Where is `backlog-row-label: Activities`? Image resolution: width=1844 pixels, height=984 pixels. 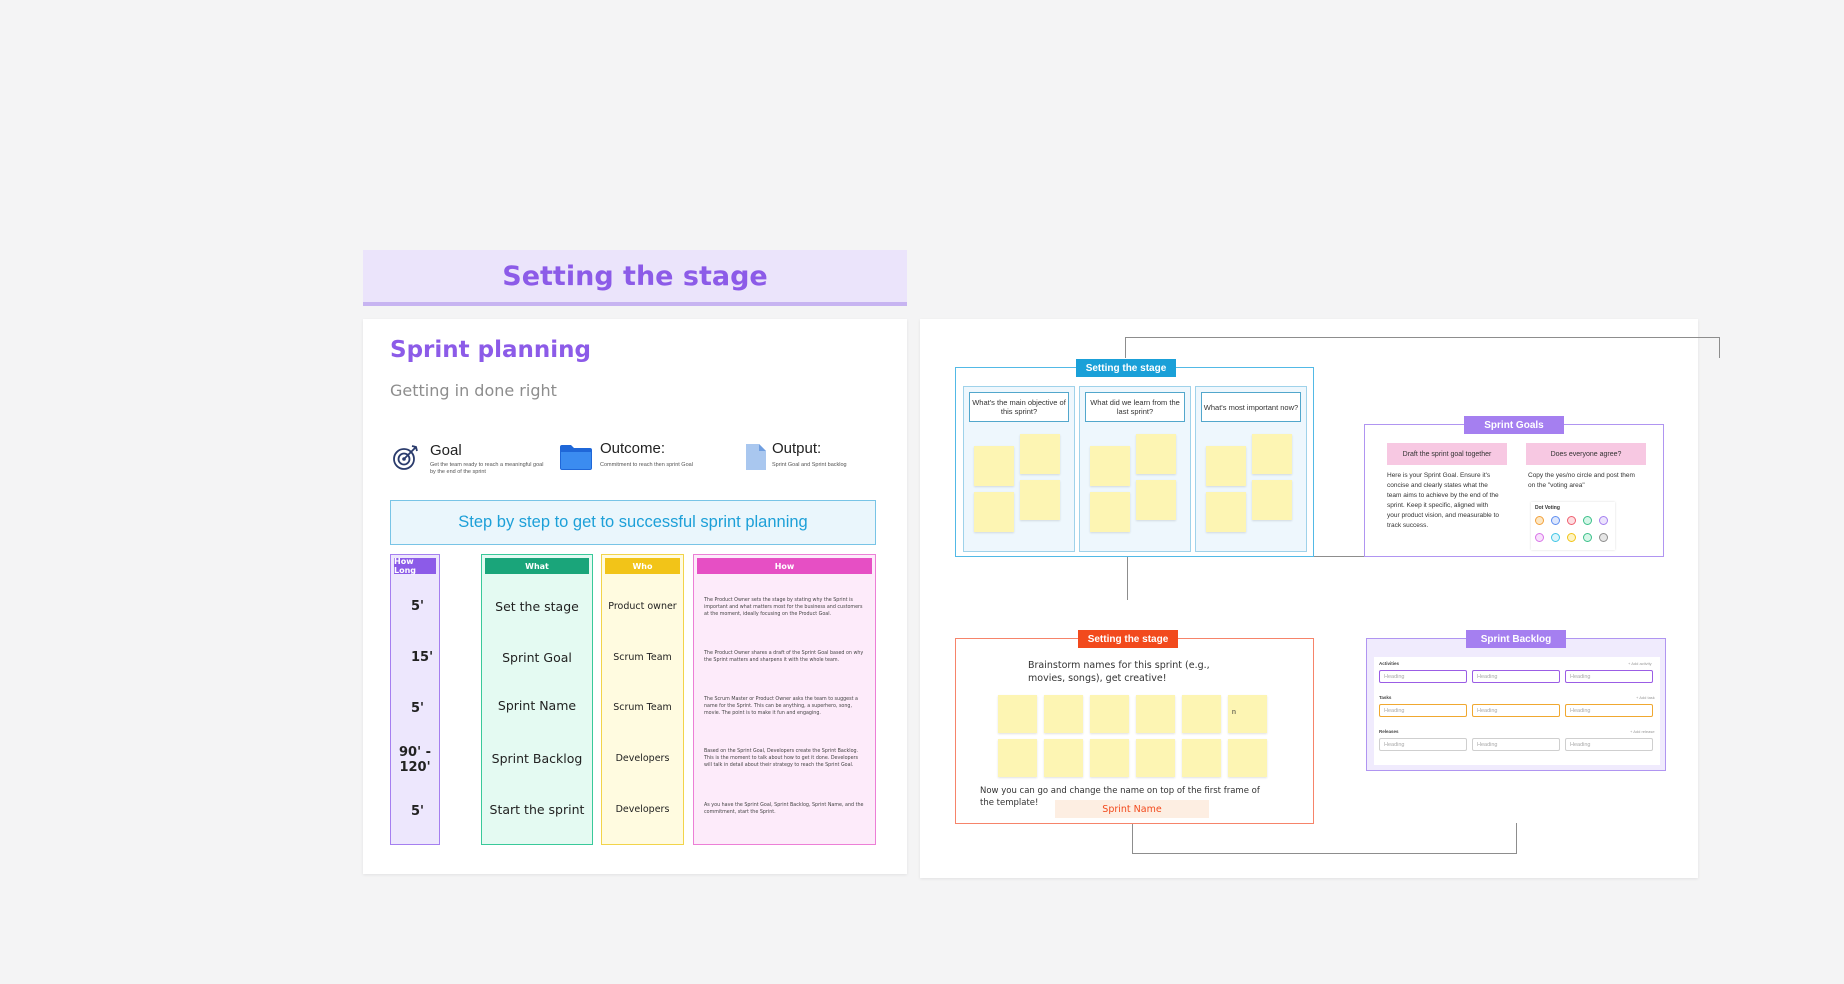
backlog-row-label: Activities is located at coordinates (1389, 663).